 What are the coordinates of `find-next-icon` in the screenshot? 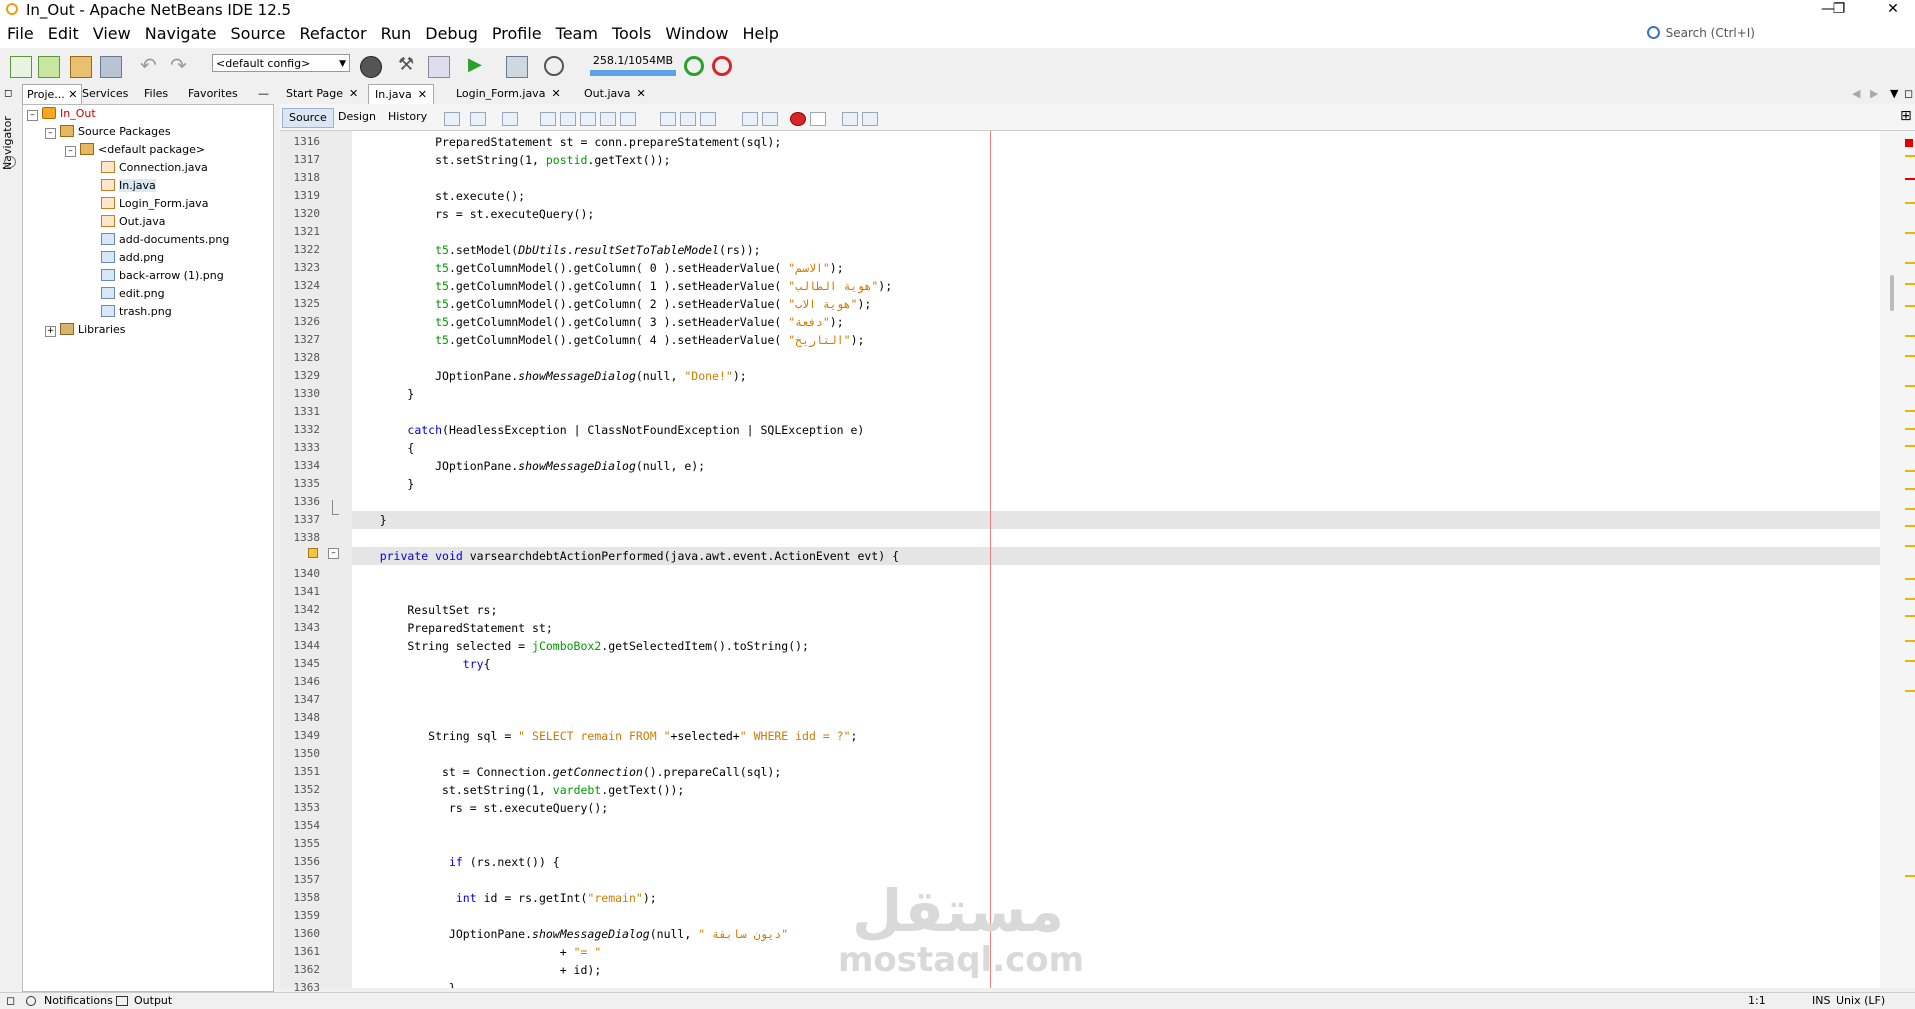 It's located at (588, 119).